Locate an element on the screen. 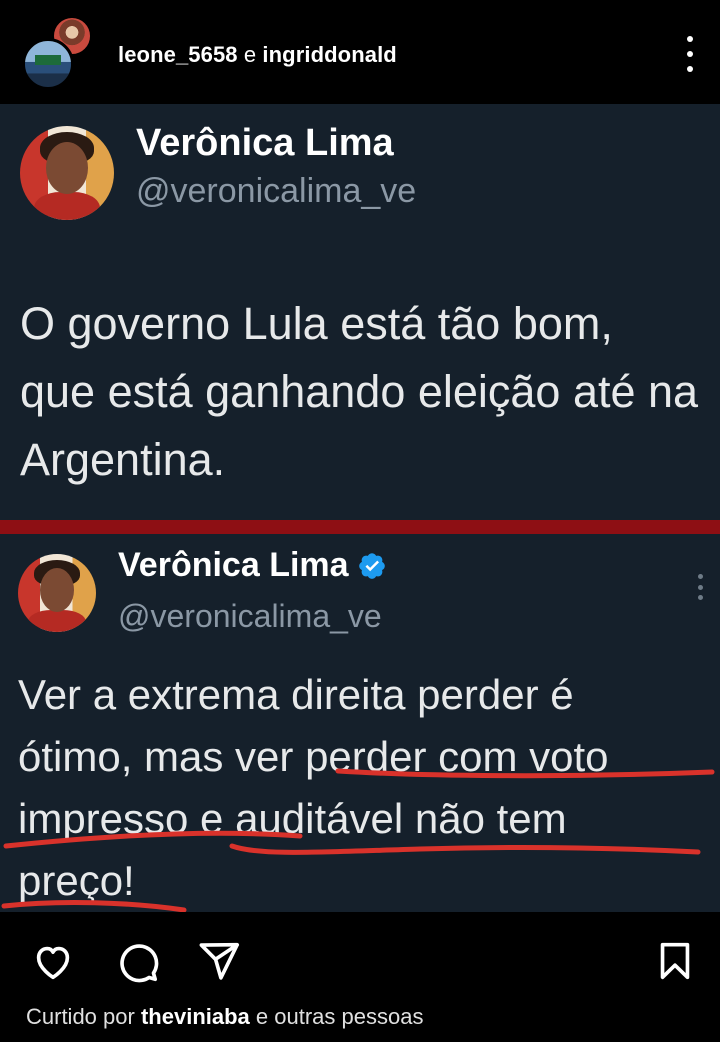 The height and width of the screenshot is (1042, 720). tweet2-author-handle: @veronicalima_ve is located at coordinates (250, 616).